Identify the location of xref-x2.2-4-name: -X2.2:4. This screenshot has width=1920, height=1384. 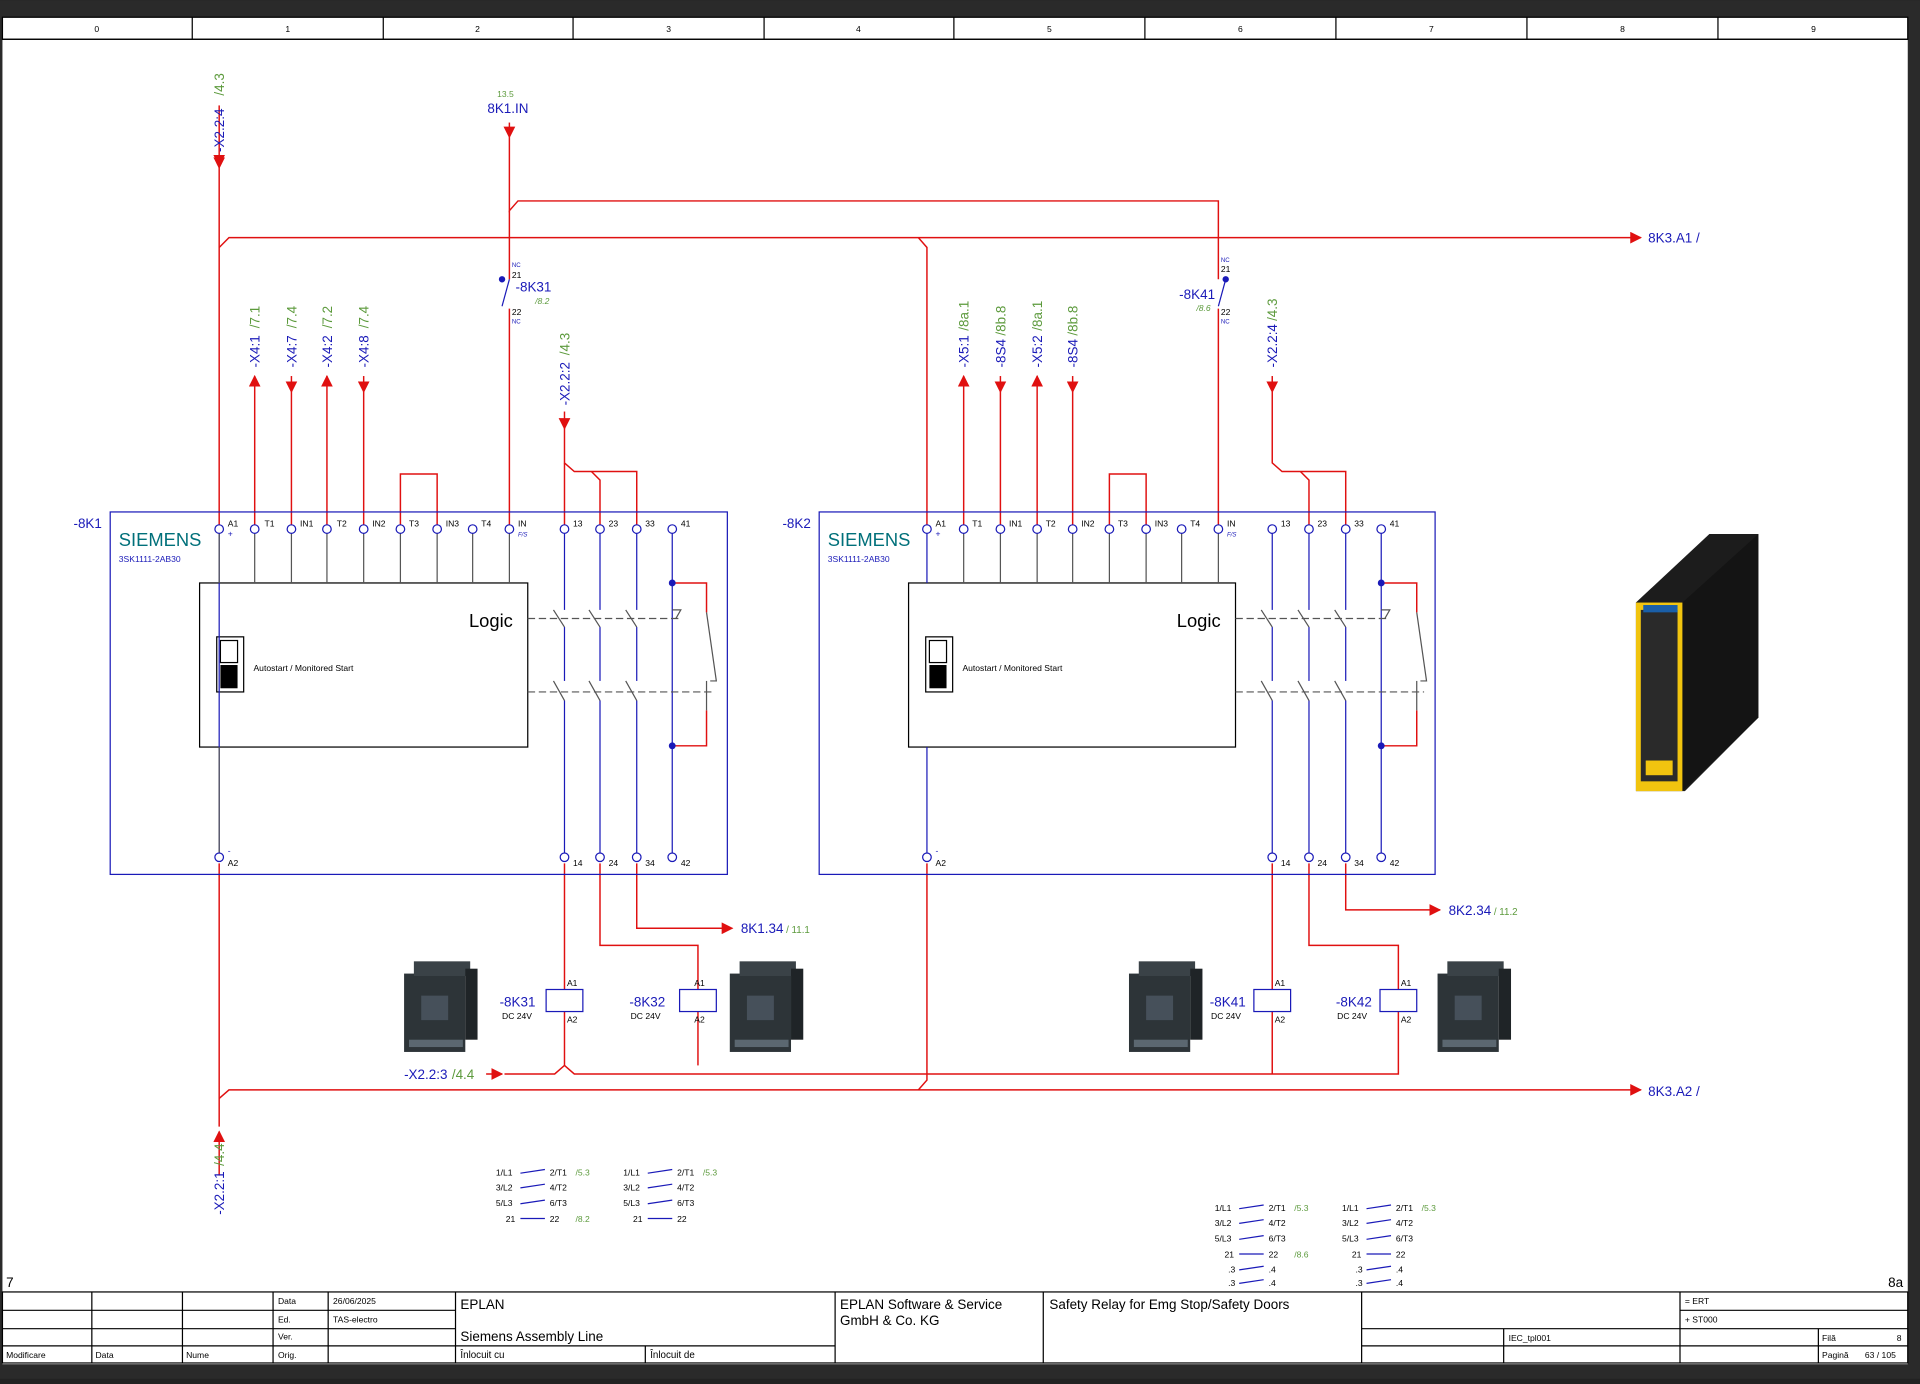
(219, 130).